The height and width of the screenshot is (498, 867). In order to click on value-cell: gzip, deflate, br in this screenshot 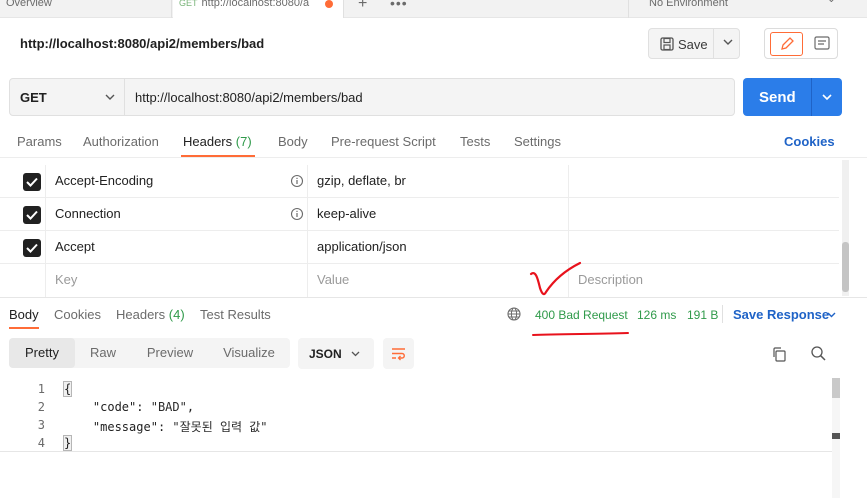, I will do `click(438, 181)`.